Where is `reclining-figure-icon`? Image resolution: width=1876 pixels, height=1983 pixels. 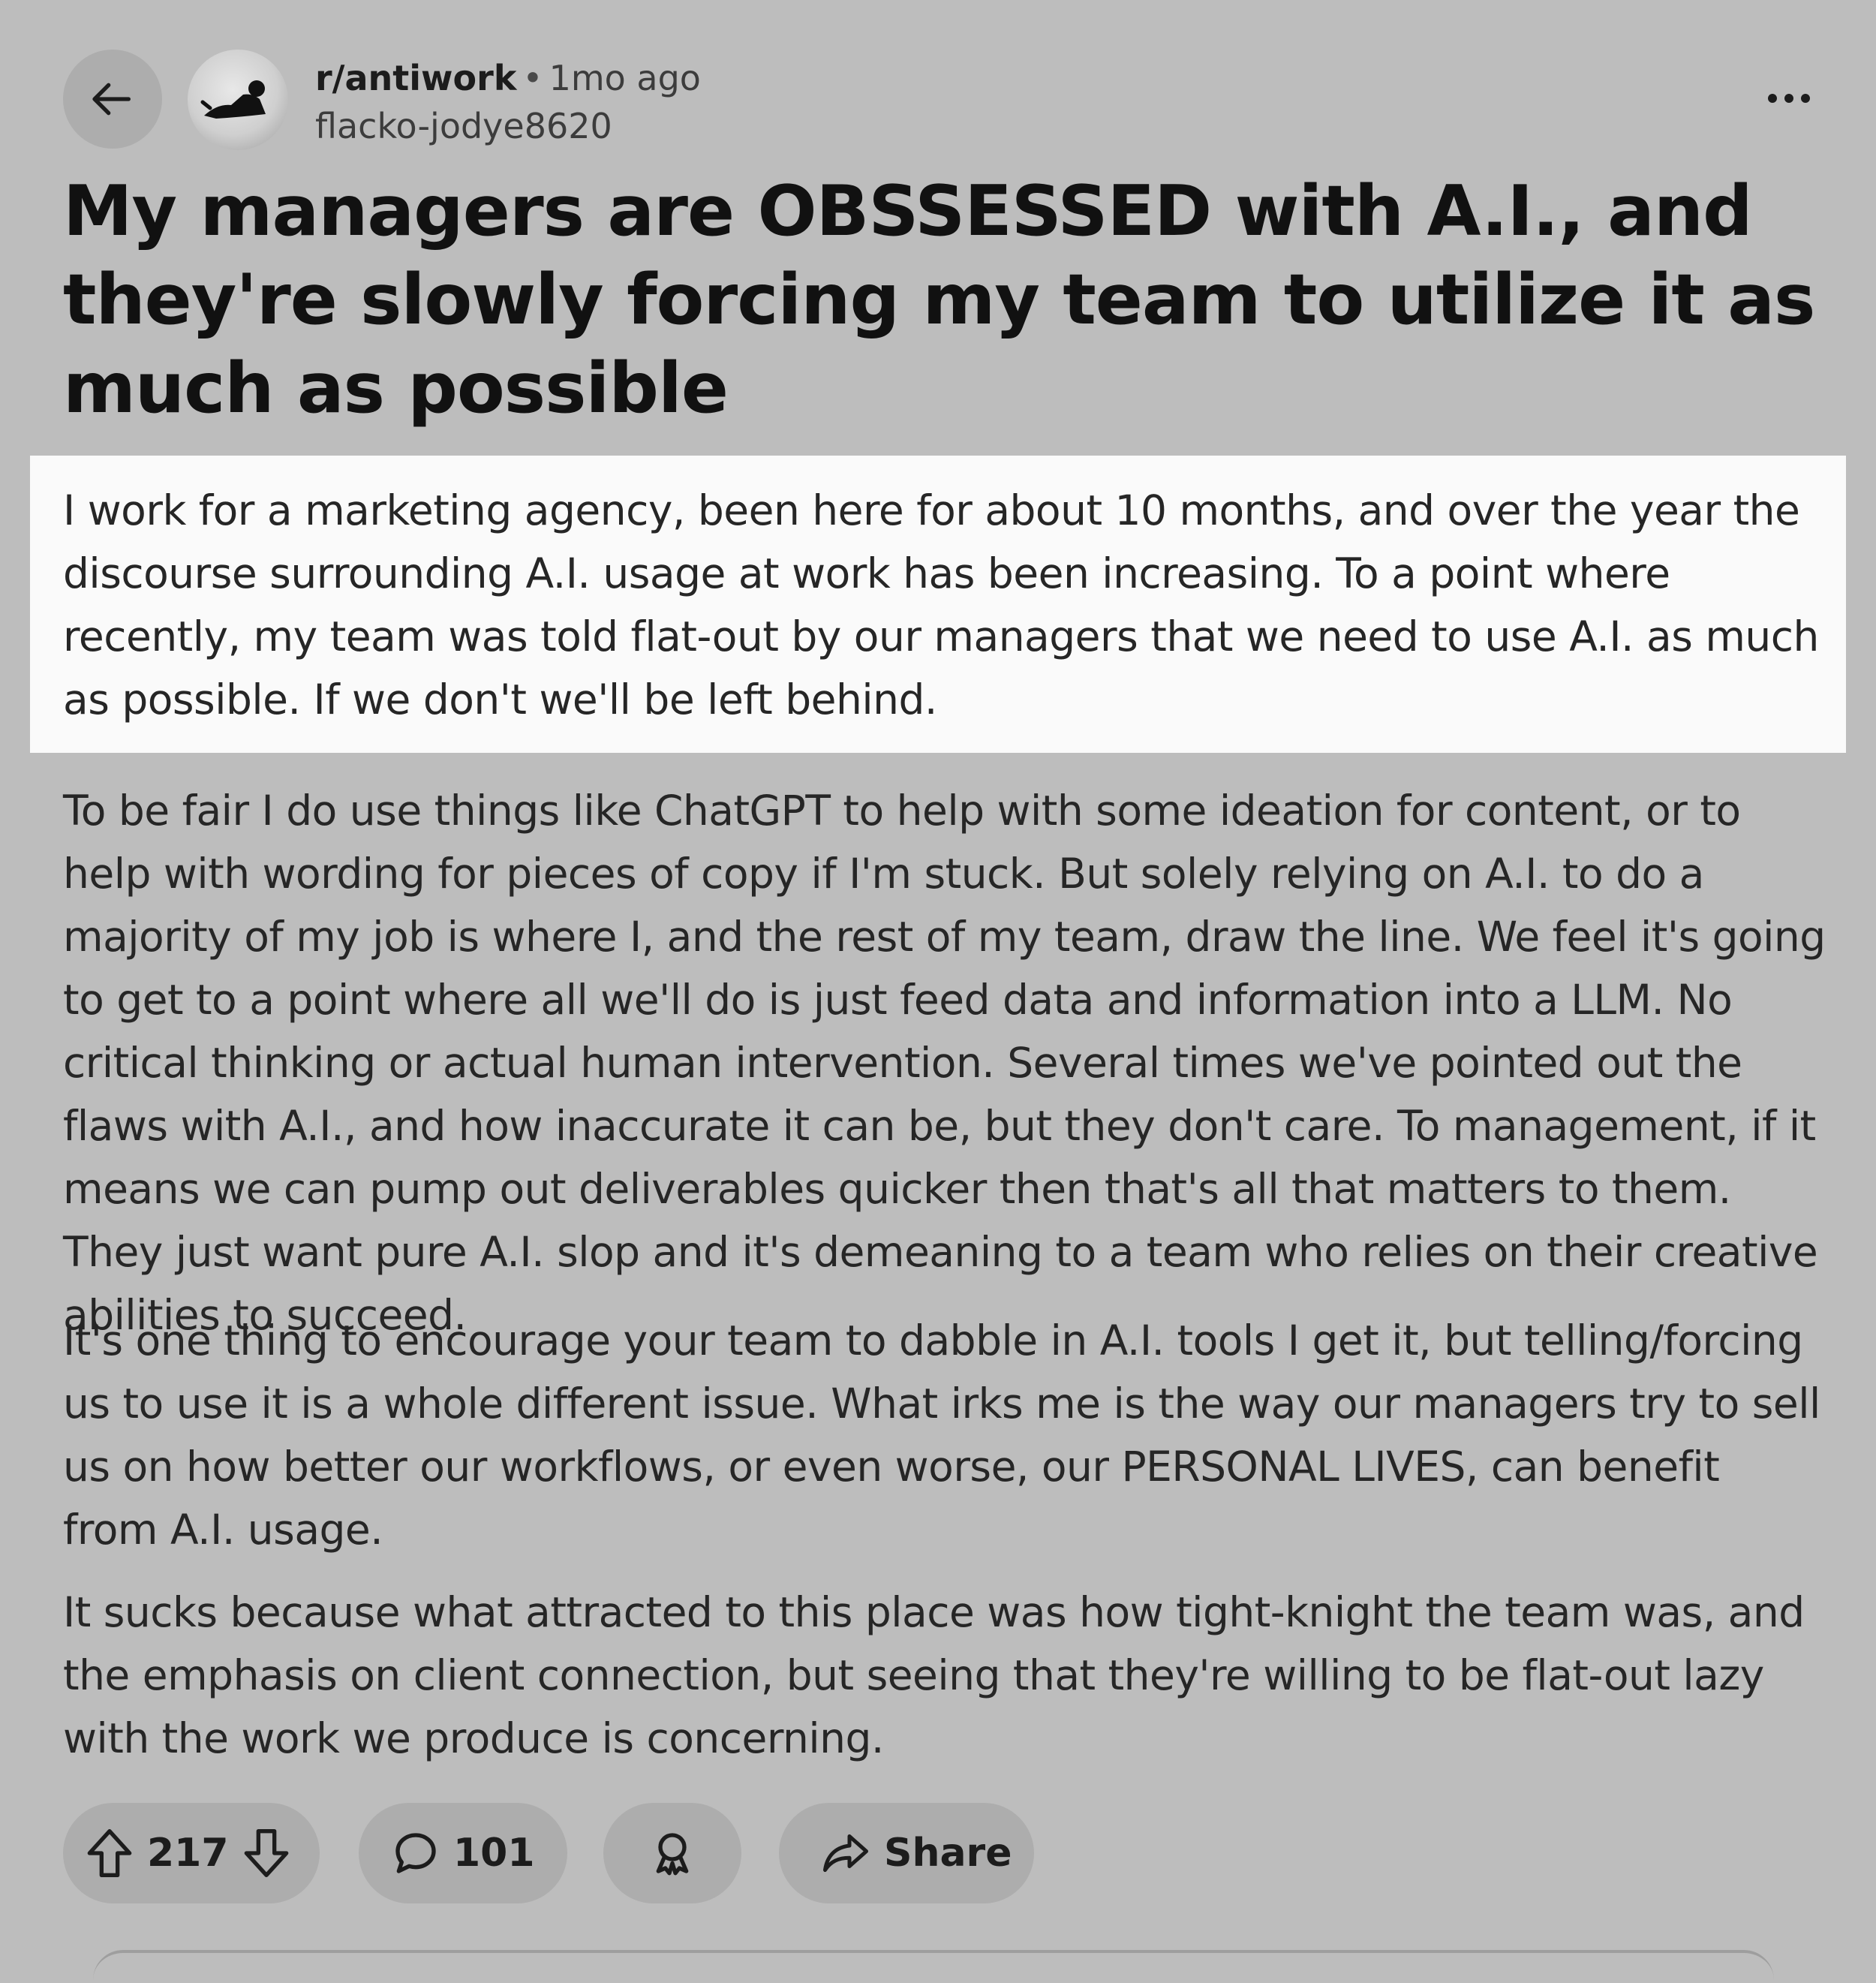 reclining-figure-icon is located at coordinates (233, 99).